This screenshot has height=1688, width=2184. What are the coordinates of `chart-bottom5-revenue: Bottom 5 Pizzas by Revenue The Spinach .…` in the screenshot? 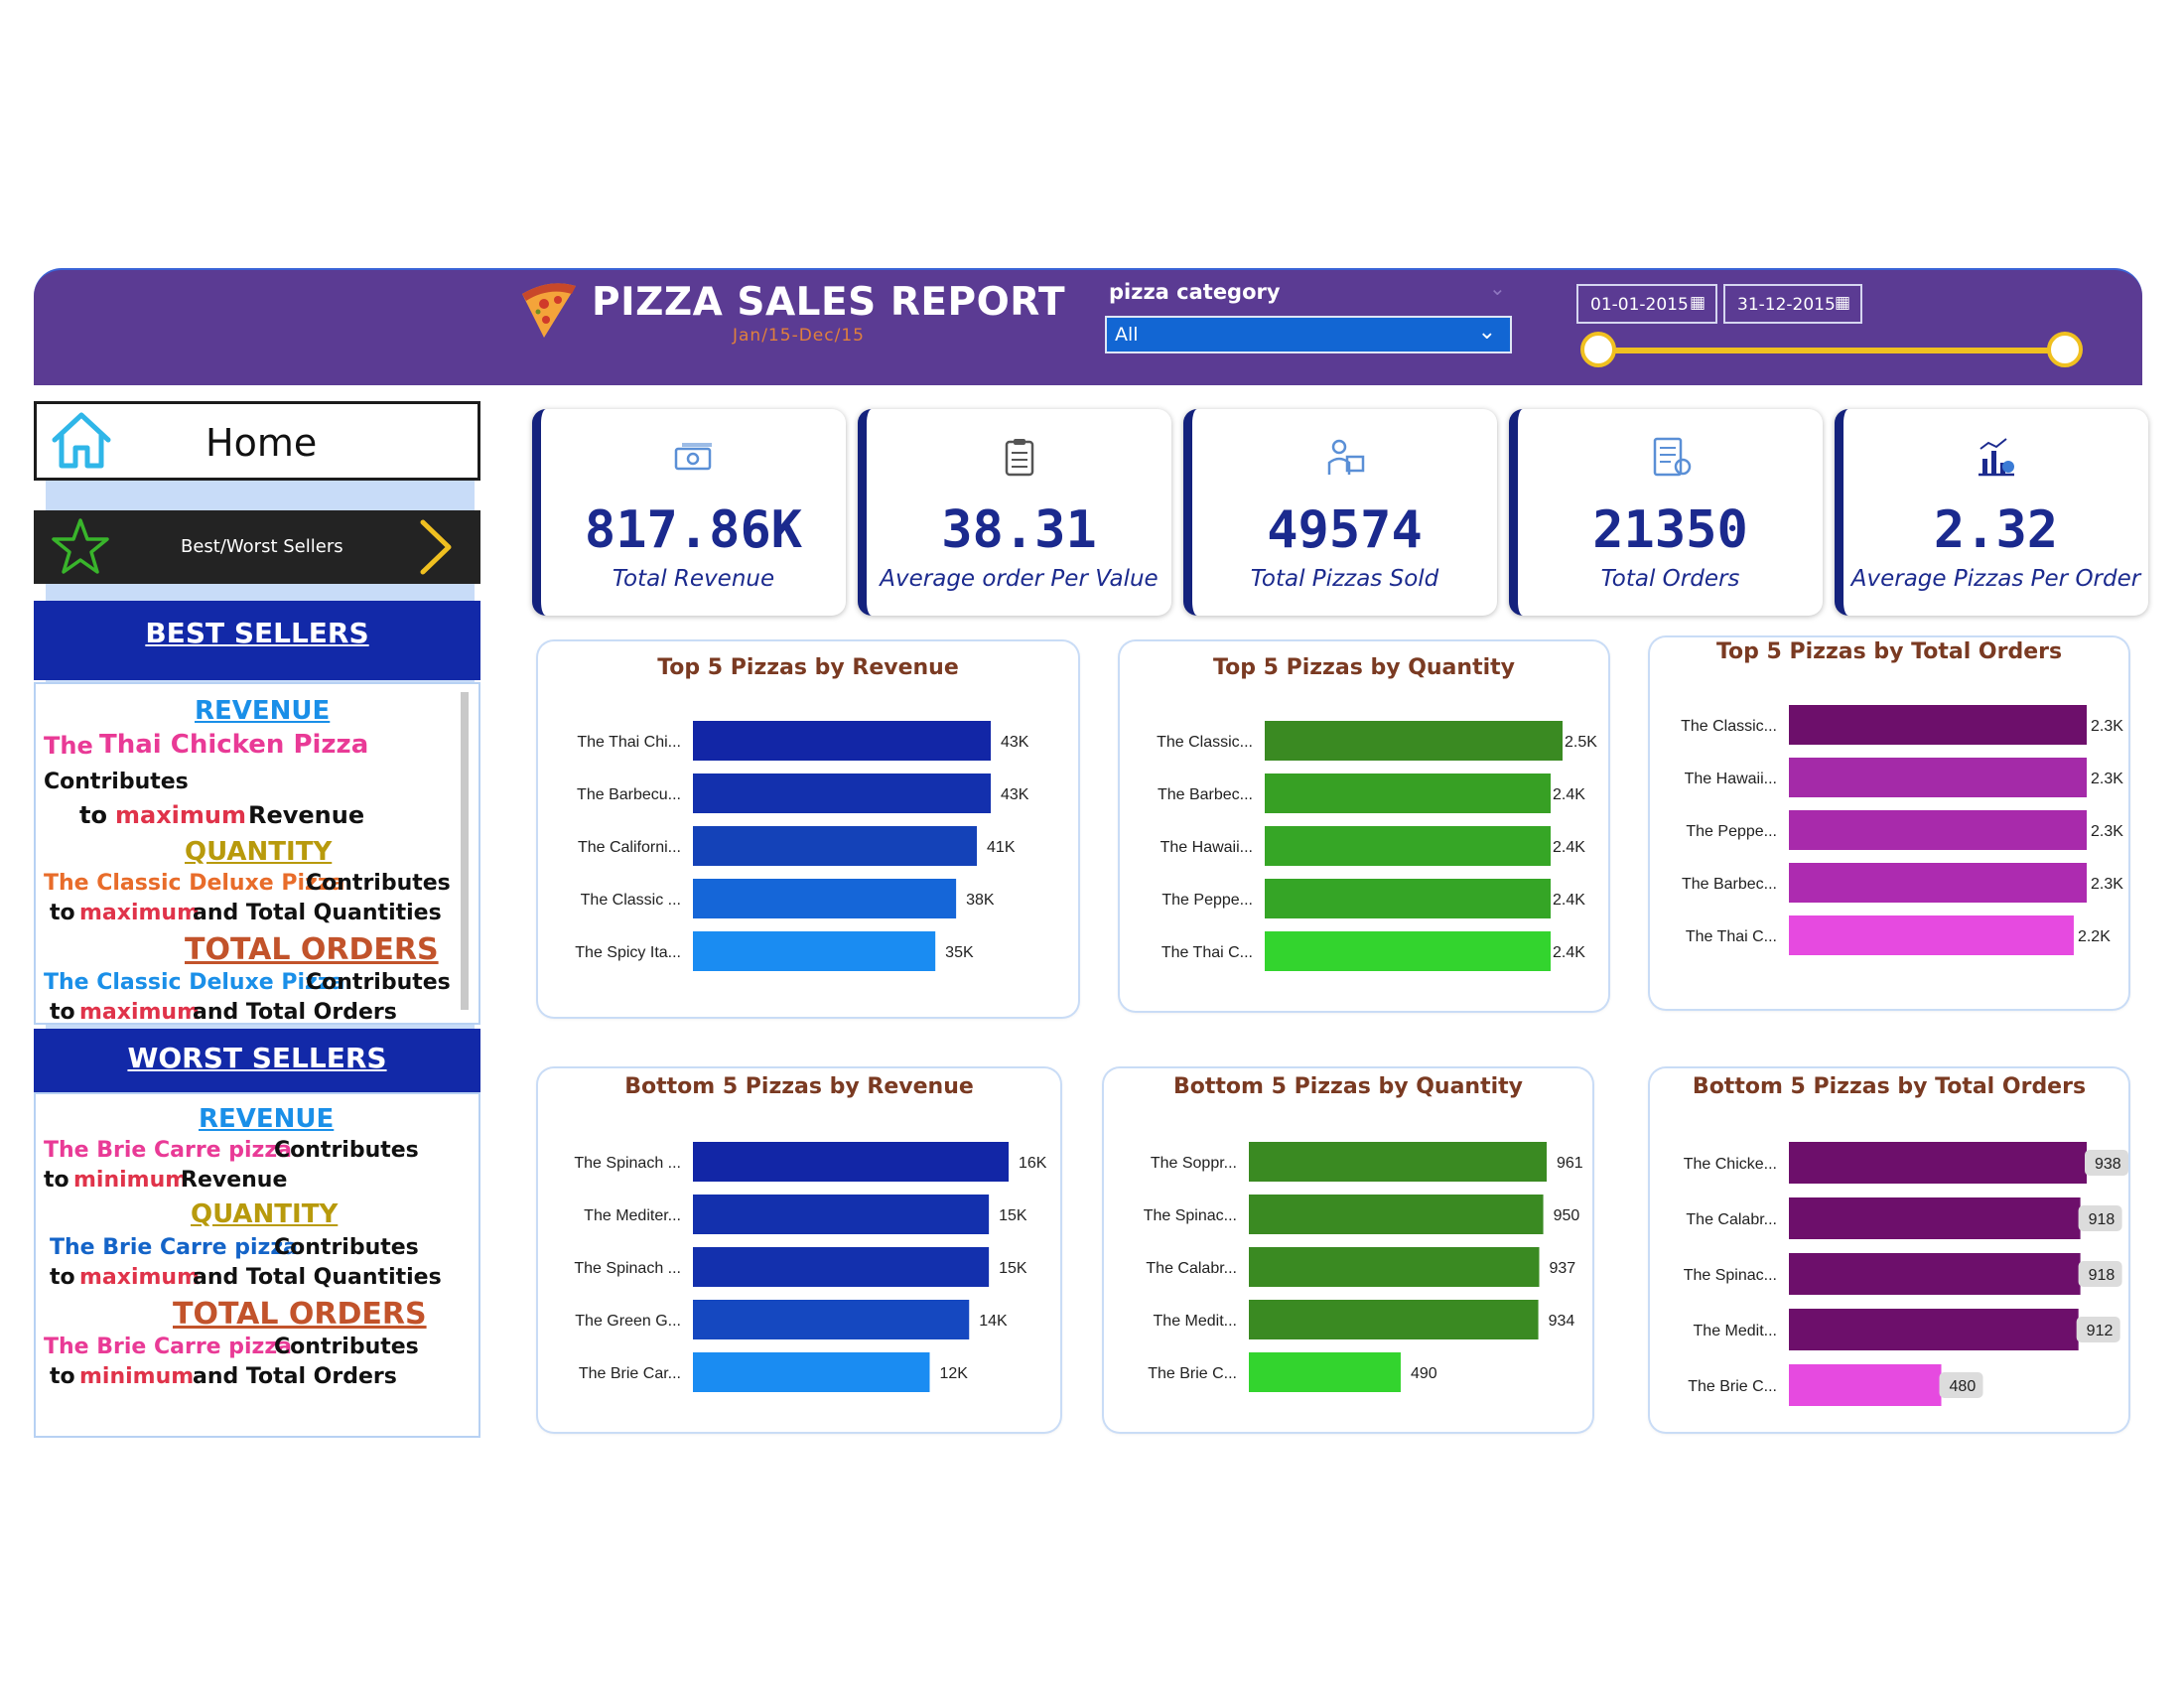 It's located at (799, 1250).